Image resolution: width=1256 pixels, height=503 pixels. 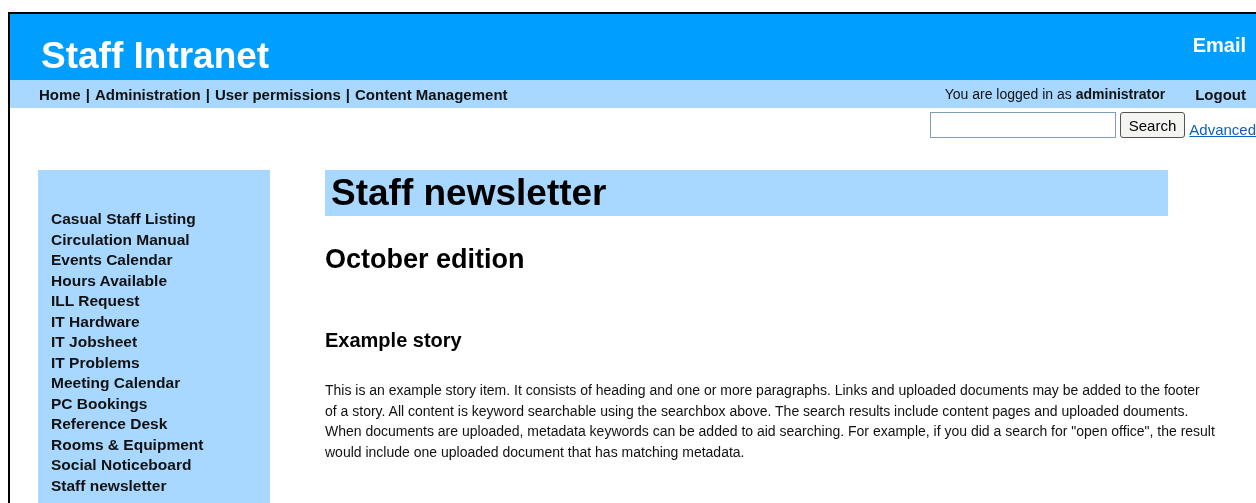 I want to click on sidebar-link: Hours Available, so click(x=109, y=280).